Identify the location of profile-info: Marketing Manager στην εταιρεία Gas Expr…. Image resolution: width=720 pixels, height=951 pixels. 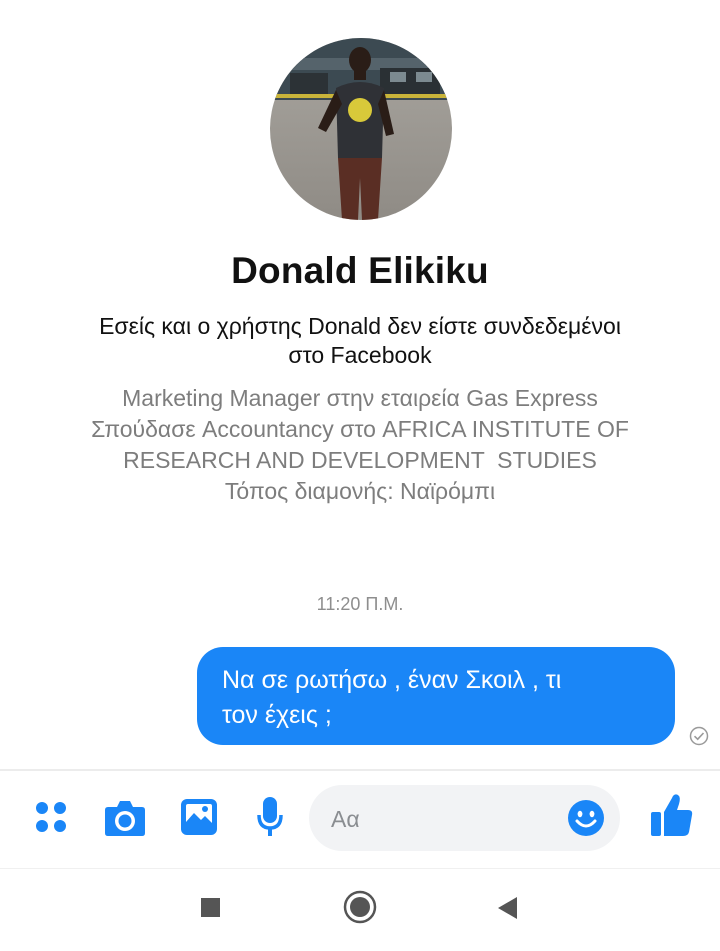
(360, 445).